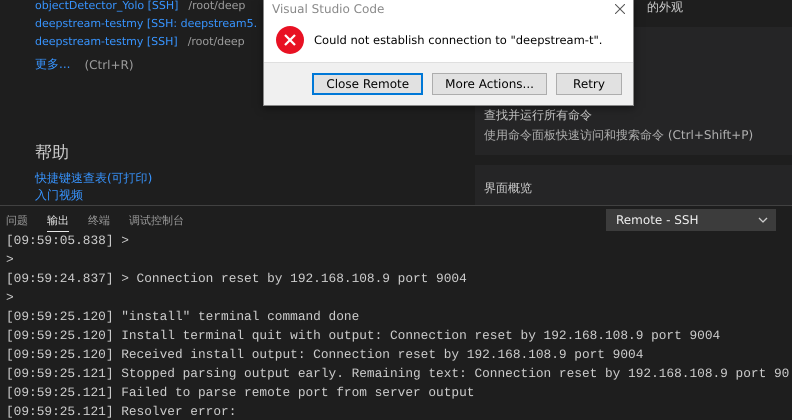 This screenshot has height=420, width=792. What do you see at coordinates (458, 40) in the screenshot?
I see `dialog-message: Could not establish connection to "deepstream-t".` at bounding box center [458, 40].